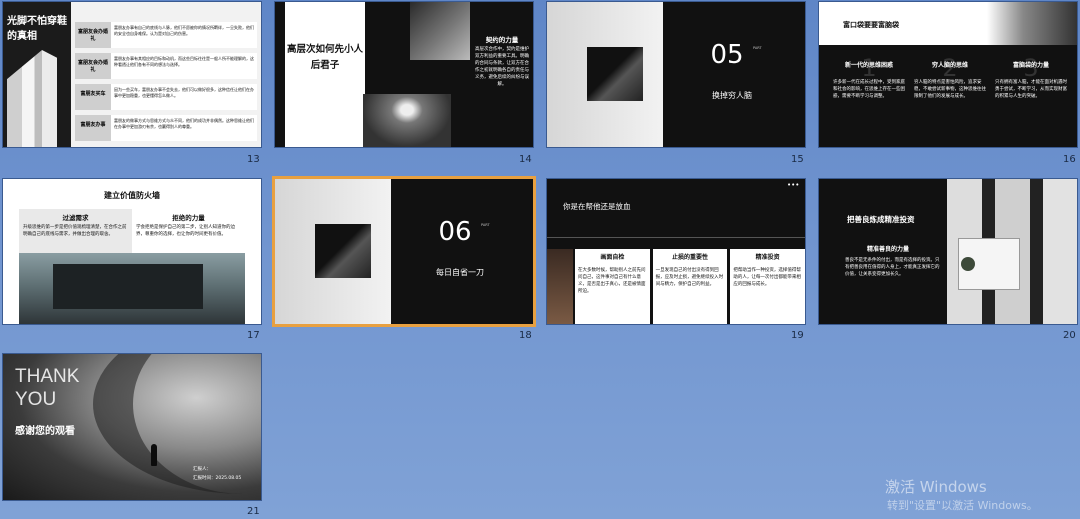 This screenshot has height=519, width=1080. What do you see at coordinates (455, 232) in the screenshot?
I see `slide-18-part-number: 06` at bounding box center [455, 232].